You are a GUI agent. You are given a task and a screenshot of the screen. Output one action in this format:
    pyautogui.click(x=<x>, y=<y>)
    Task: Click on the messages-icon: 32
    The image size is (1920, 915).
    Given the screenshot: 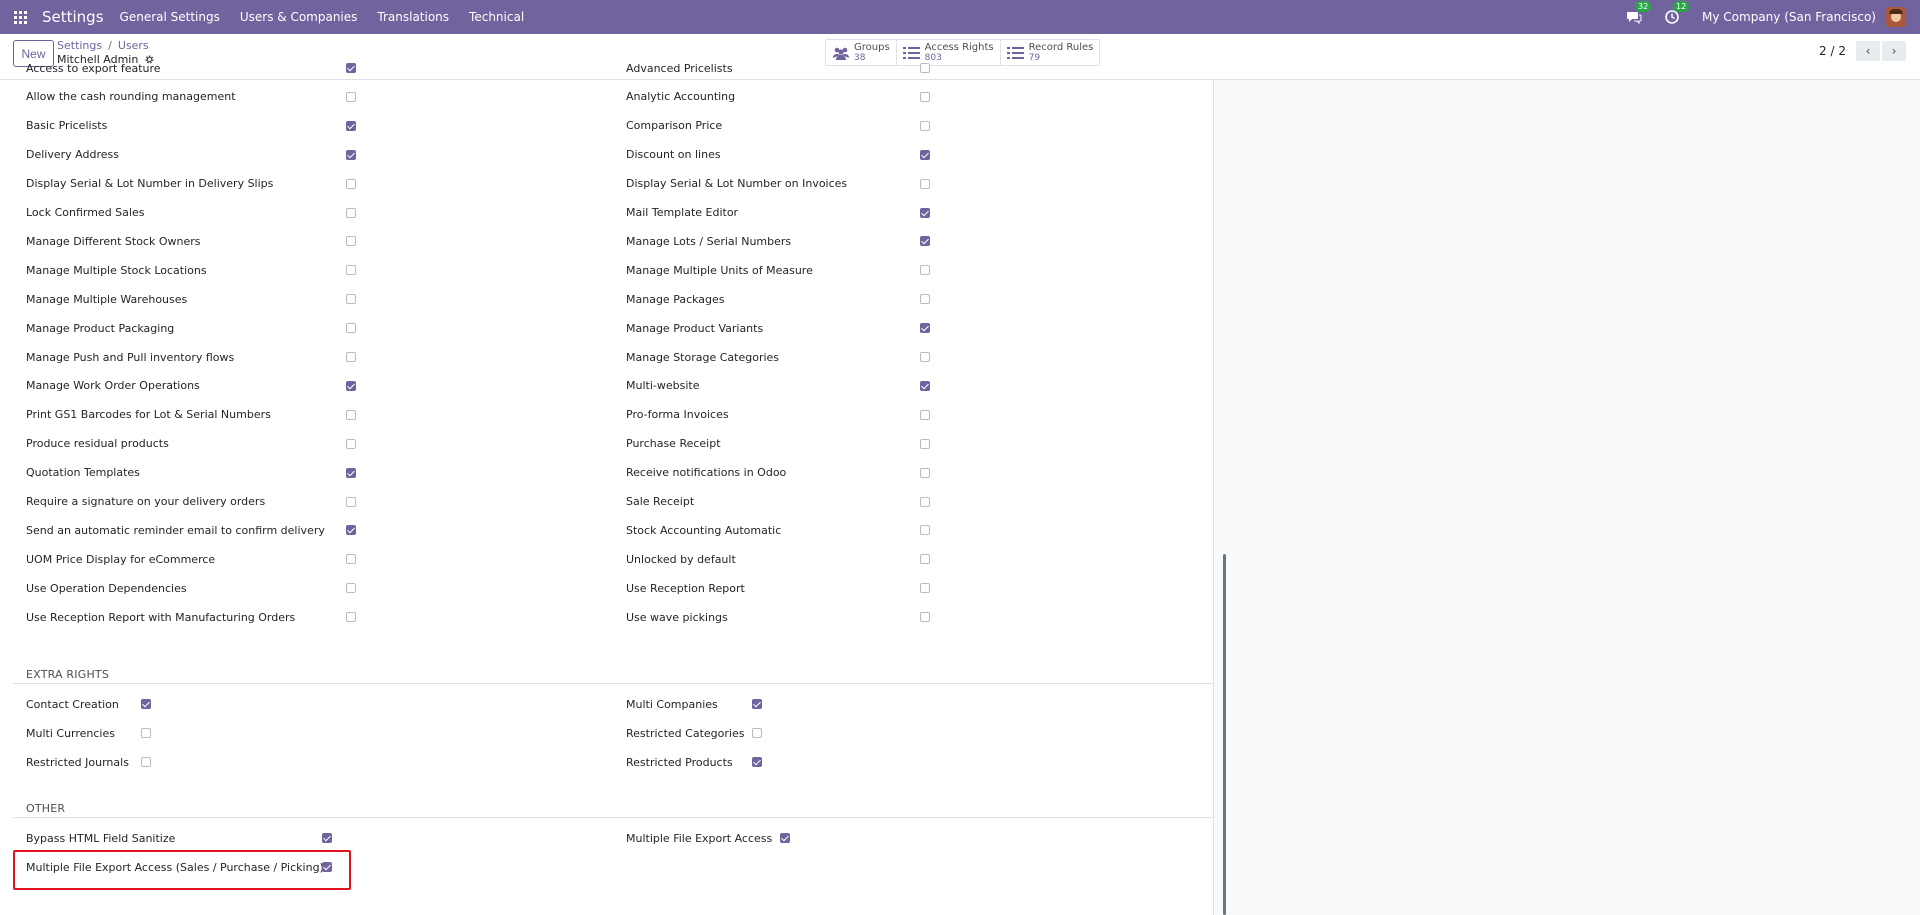 What is the action you would take?
    pyautogui.click(x=1639, y=13)
    